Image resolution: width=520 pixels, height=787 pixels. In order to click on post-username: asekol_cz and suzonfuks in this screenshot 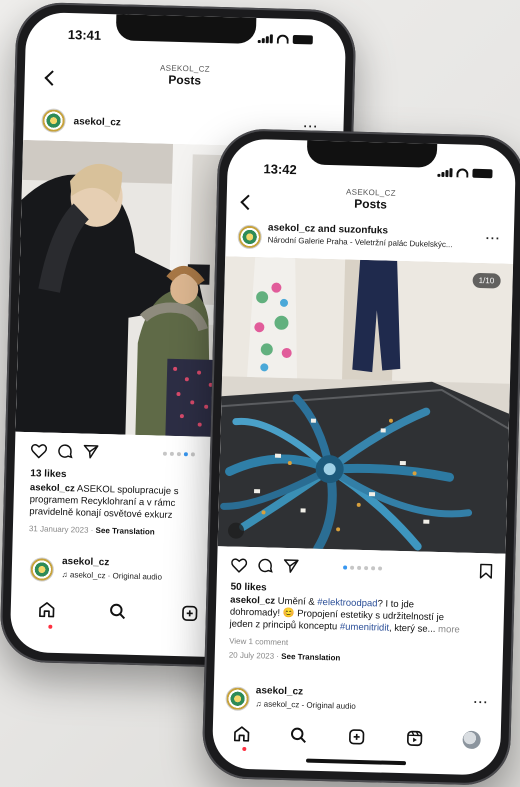, I will do `click(328, 229)`.